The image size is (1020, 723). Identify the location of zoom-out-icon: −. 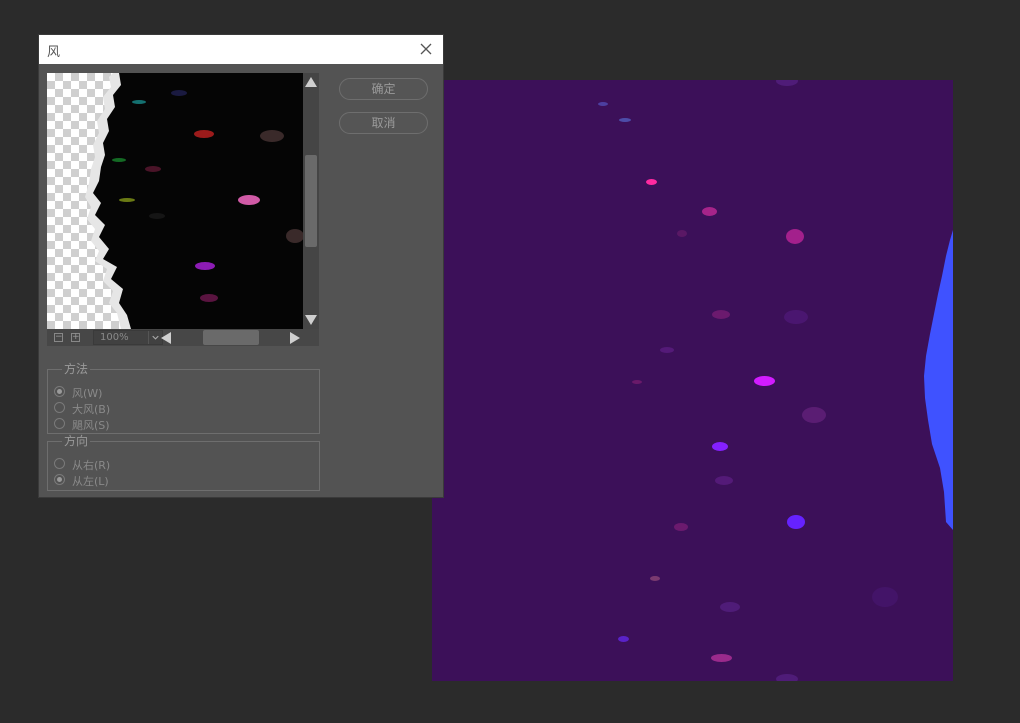
(58, 337).